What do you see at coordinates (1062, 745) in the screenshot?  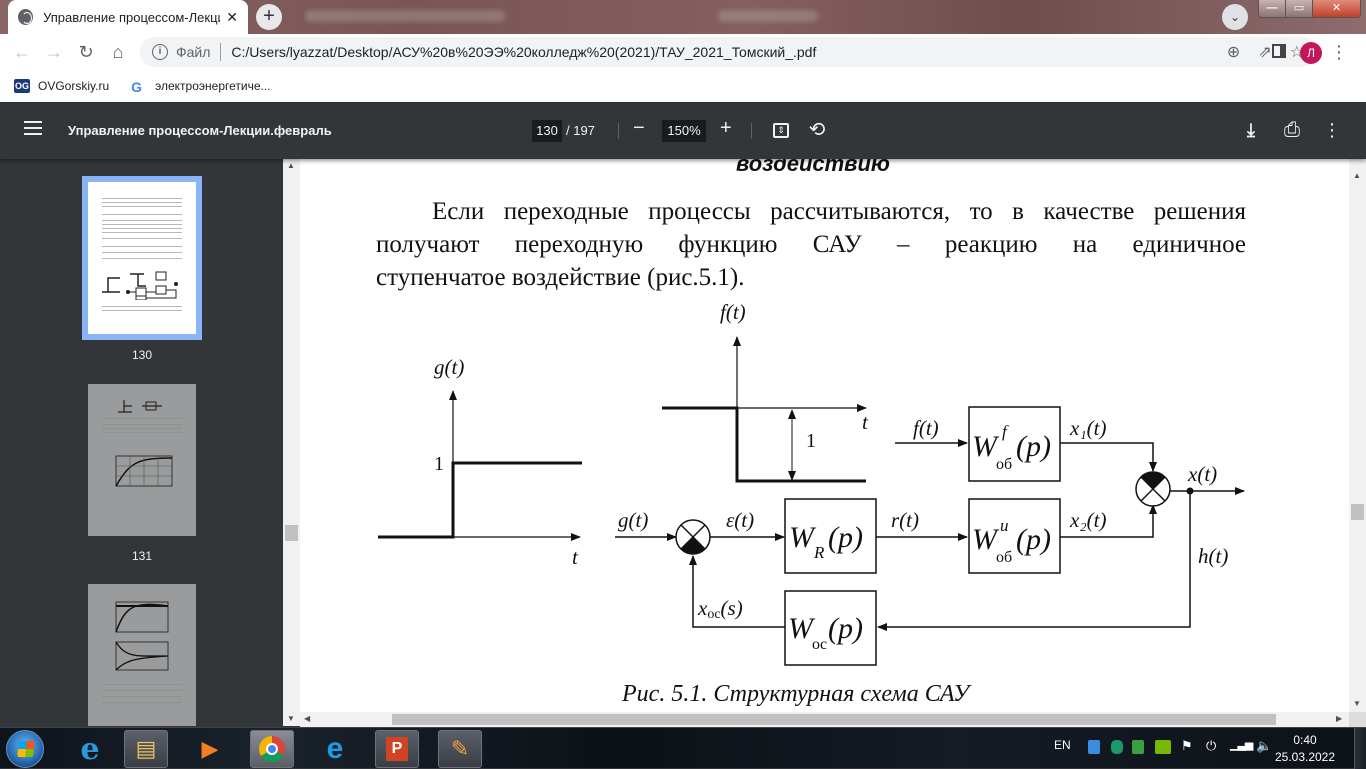 I see `language-indicator: EN` at bounding box center [1062, 745].